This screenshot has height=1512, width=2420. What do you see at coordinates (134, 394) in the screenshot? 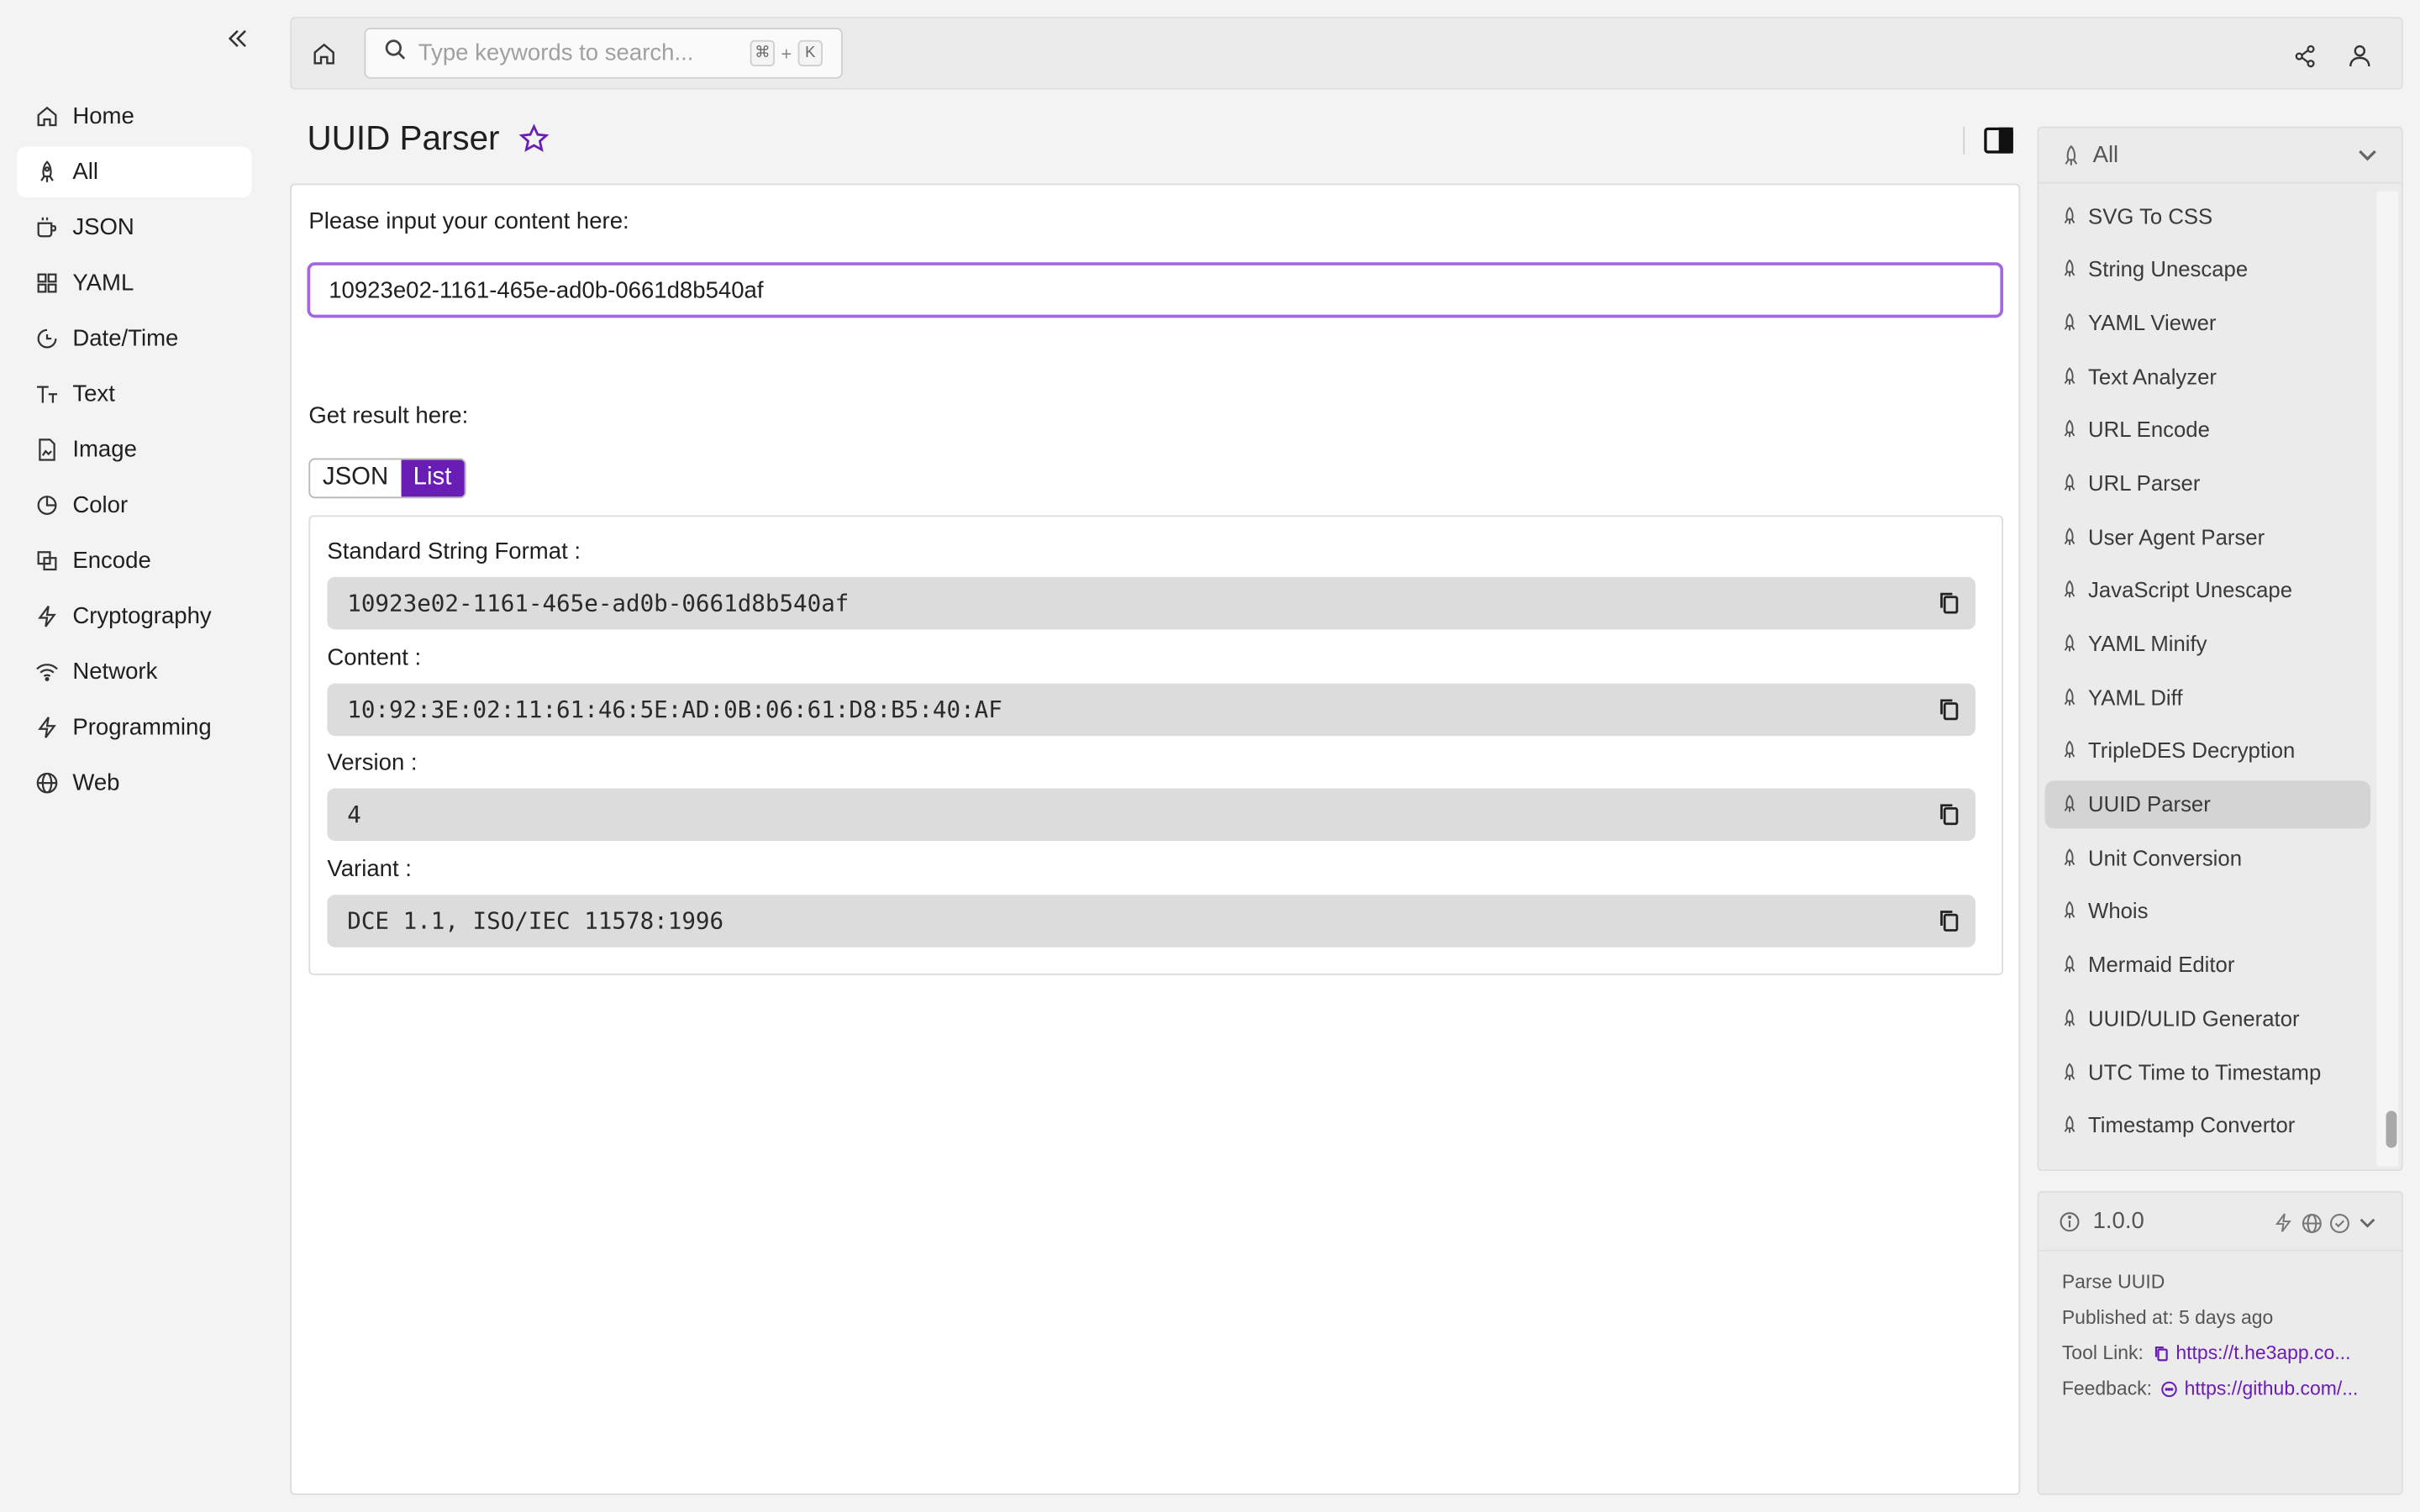
I see `sidebar-item-text: Text` at bounding box center [134, 394].